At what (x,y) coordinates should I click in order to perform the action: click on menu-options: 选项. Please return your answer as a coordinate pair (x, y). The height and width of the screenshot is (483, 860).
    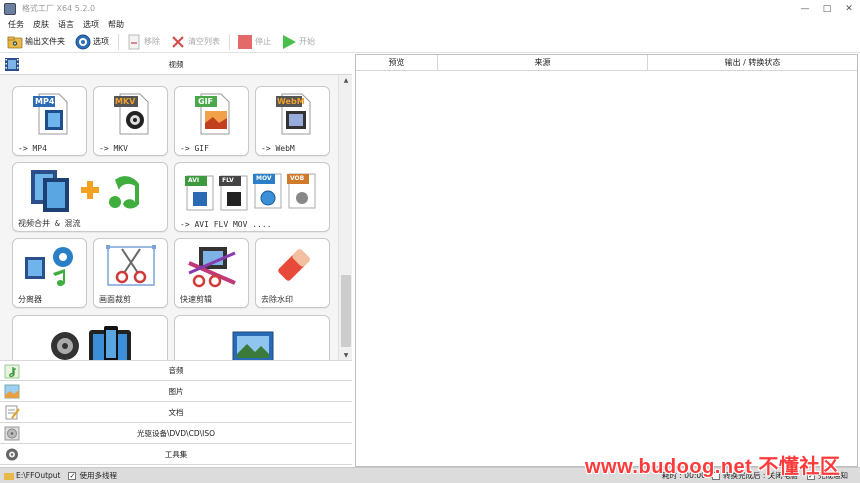
    Looking at the image, I should click on (91, 24).